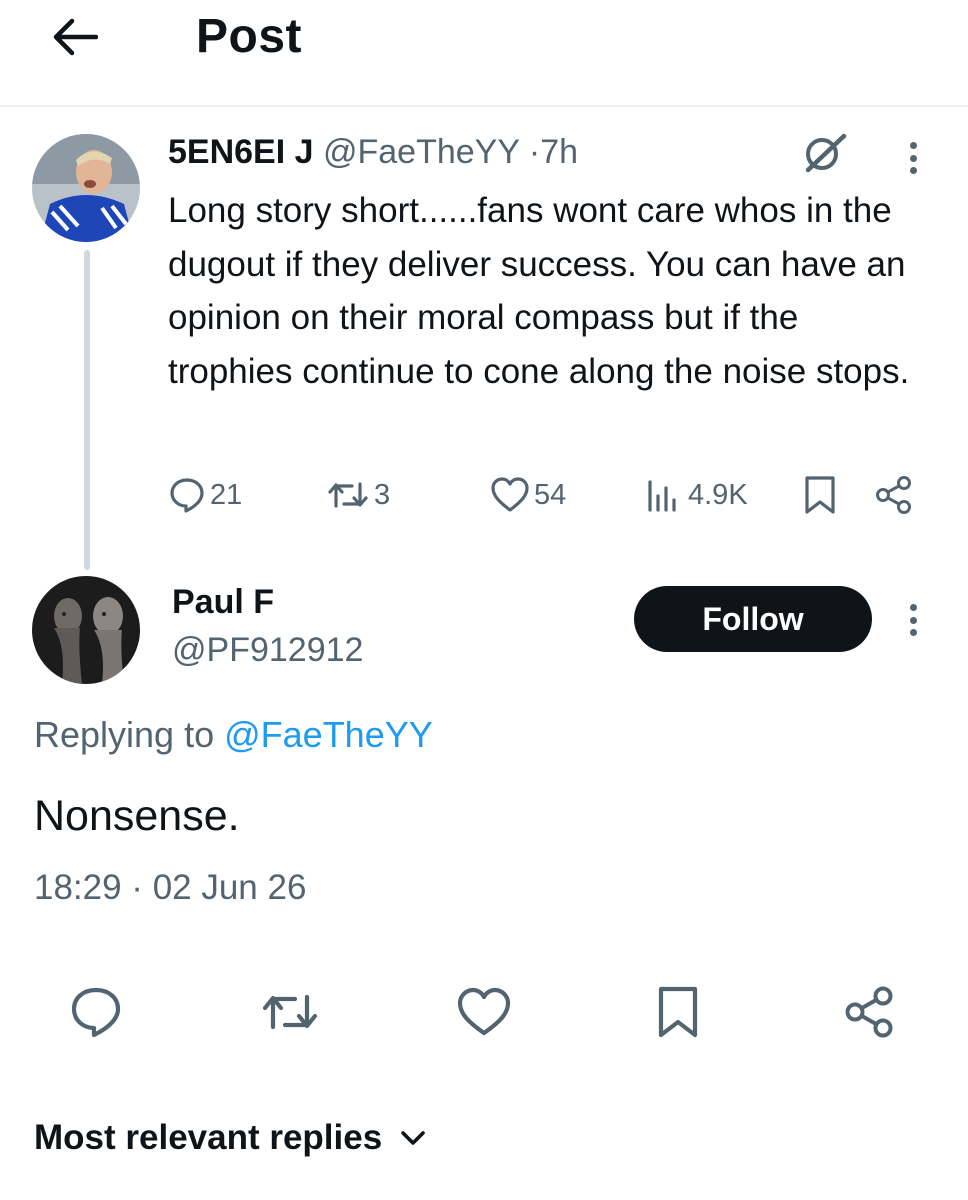 The image size is (968, 1200). I want to click on replying-to-line: Replying to @FaeTheYY, so click(233, 735).